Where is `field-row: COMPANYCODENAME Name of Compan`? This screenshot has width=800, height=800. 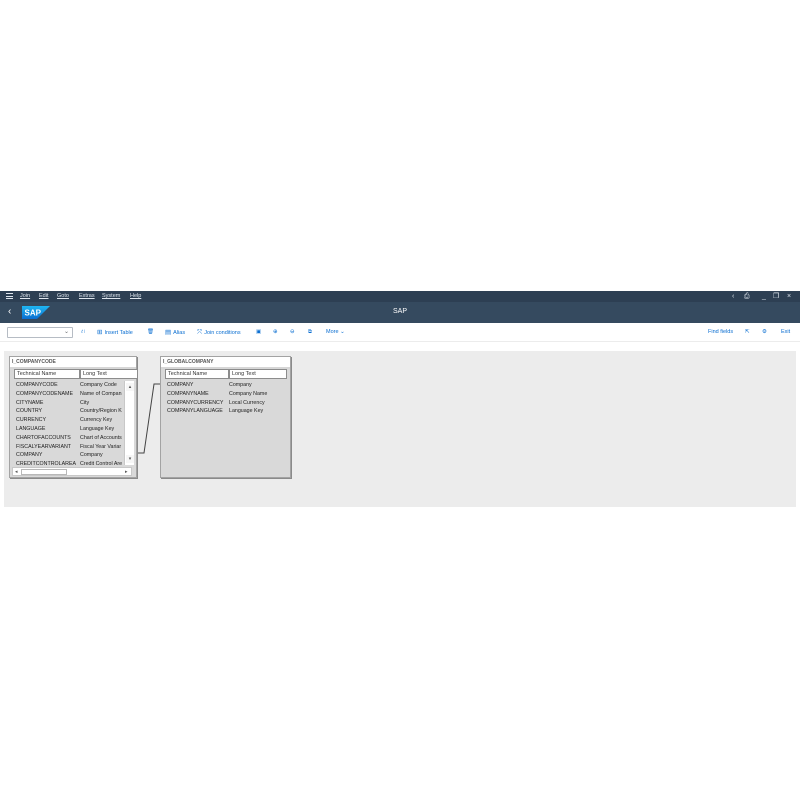
field-row: COMPANYCODENAME Name of Compan is located at coordinates (69, 394).